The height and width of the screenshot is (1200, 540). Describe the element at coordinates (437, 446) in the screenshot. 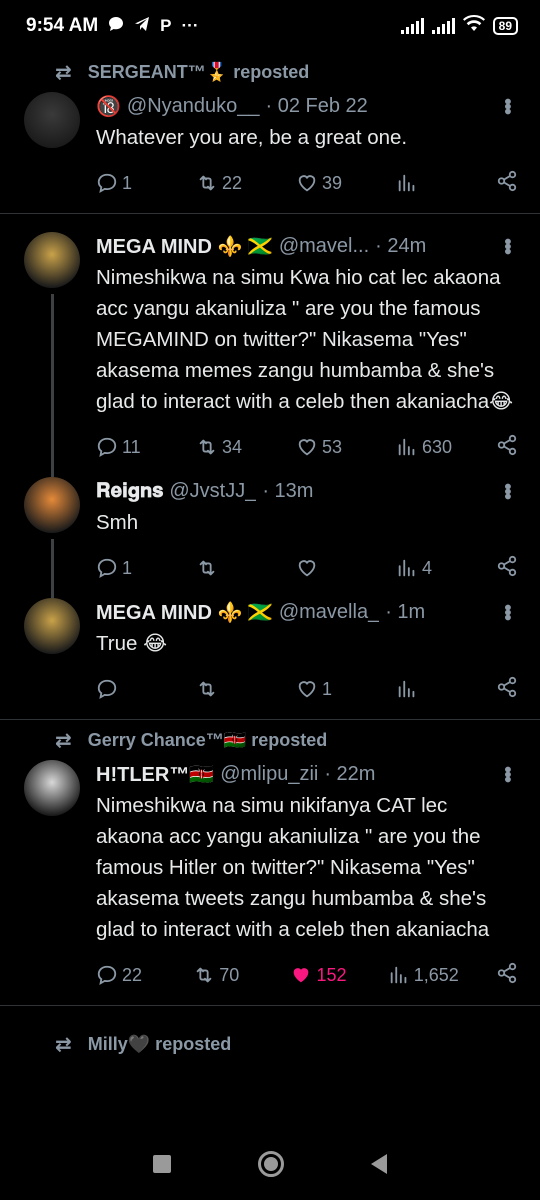

I see `views-count: 630` at that location.